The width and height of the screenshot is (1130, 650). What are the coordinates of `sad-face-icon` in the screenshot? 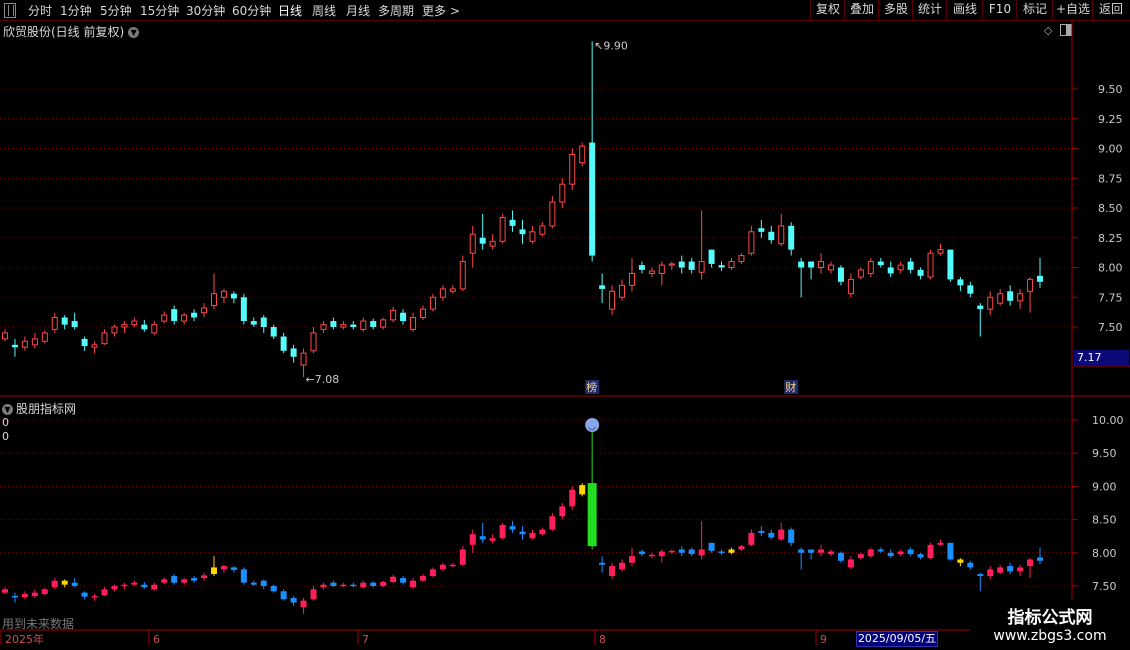 It's located at (592, 425).